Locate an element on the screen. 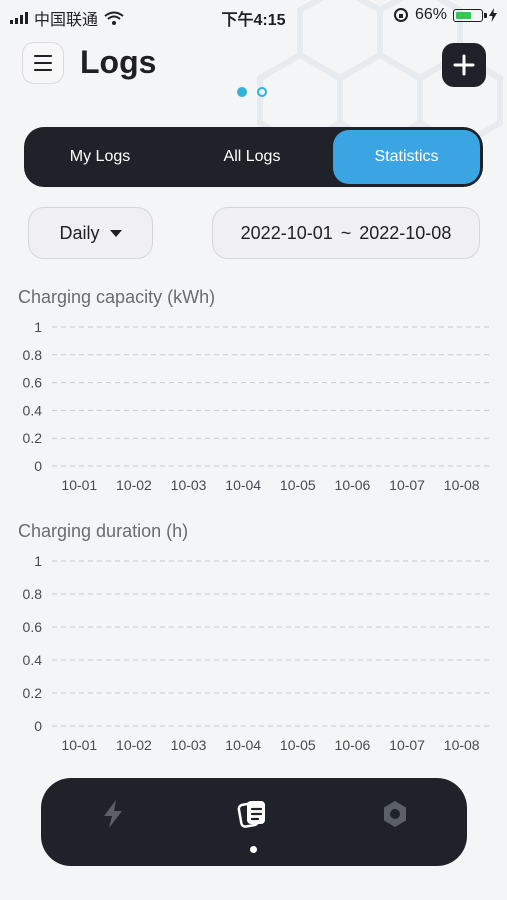  plus-icon is located at coordinates (464, 65).